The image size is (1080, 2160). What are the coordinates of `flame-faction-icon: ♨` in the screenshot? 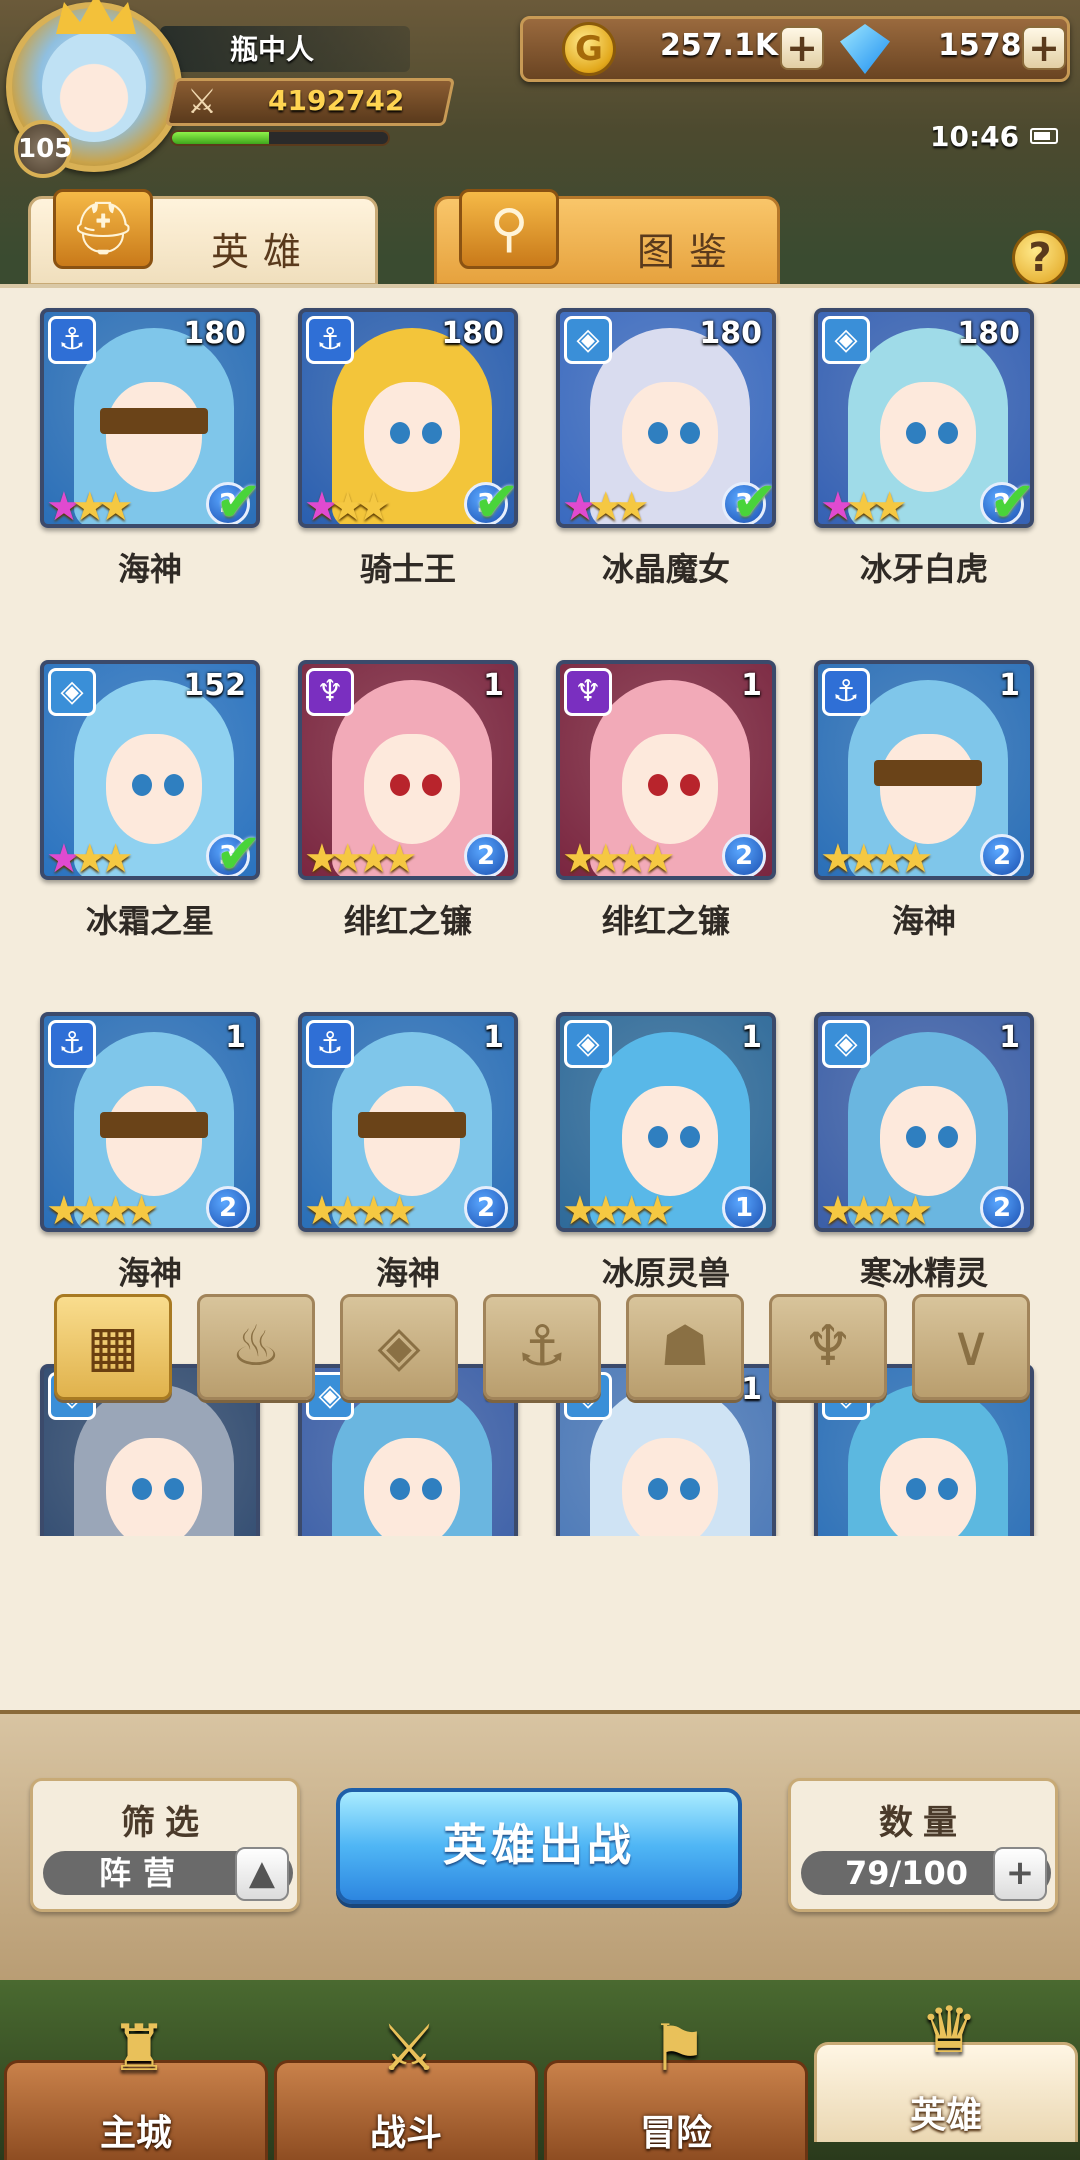 It's located at (256, 1346).